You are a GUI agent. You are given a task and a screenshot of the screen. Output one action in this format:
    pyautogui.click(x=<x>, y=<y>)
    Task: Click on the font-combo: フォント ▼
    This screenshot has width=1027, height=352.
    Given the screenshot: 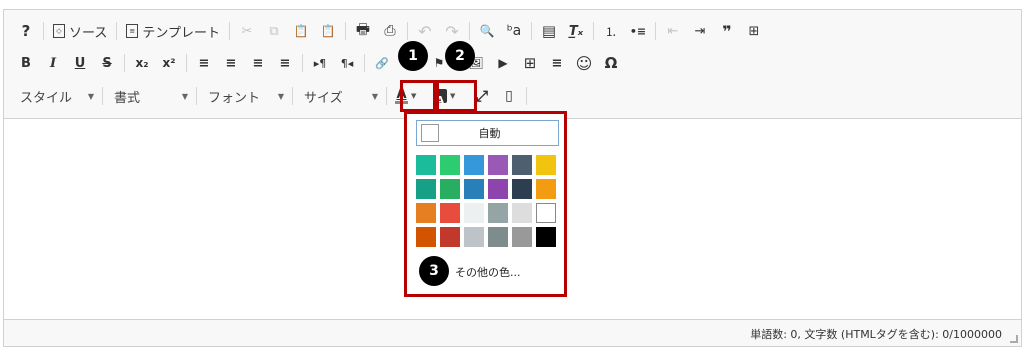 What is the action you would take?
    pyautogui.click(x=246, y=96)
    